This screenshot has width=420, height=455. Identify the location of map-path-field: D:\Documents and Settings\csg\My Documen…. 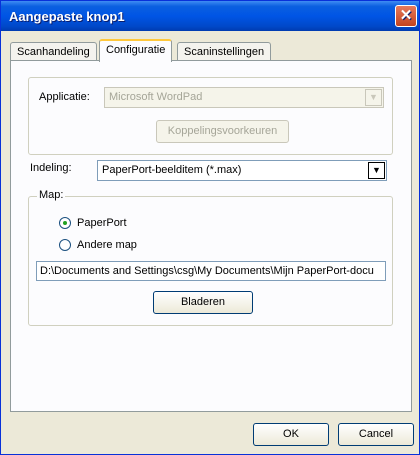
(211, 271).